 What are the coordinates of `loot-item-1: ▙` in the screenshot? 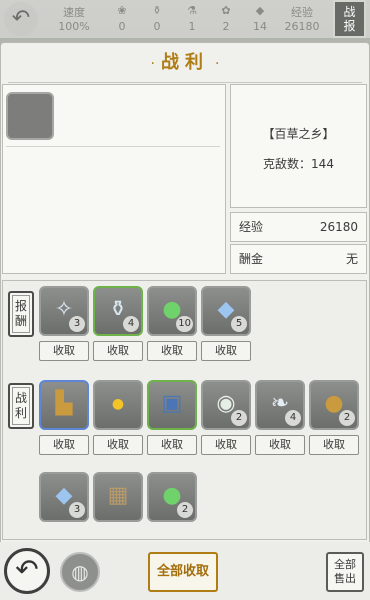 It's located at (64, 405).